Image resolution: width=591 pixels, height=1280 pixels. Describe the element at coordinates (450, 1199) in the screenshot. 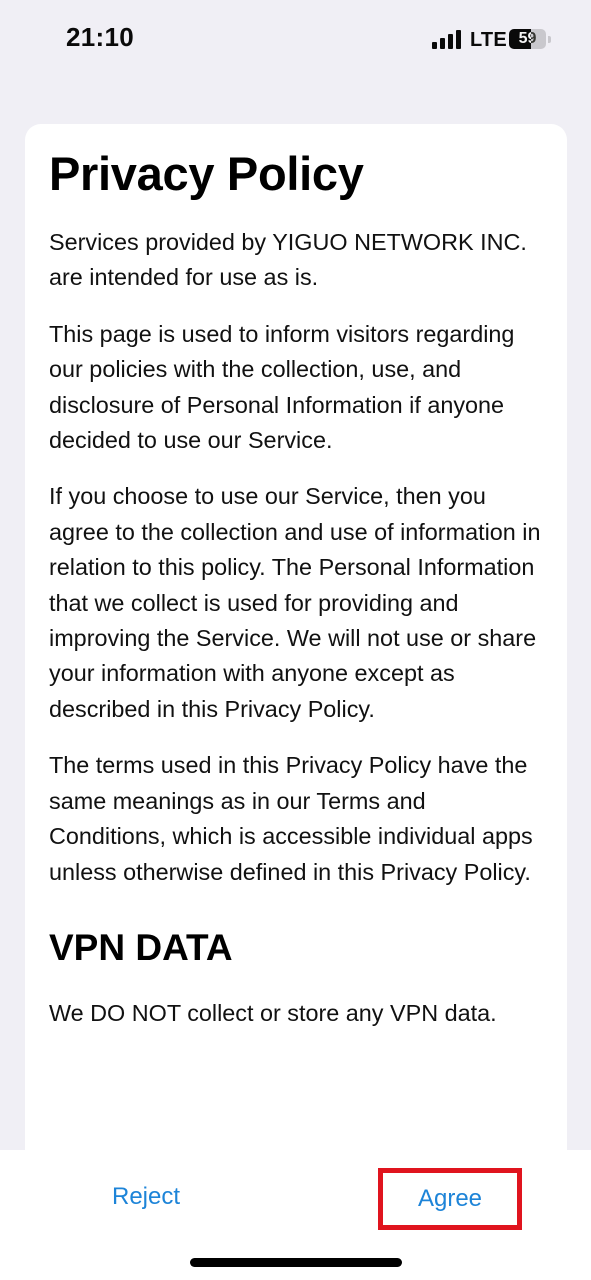

I see `agree-button: Agree` at that location.